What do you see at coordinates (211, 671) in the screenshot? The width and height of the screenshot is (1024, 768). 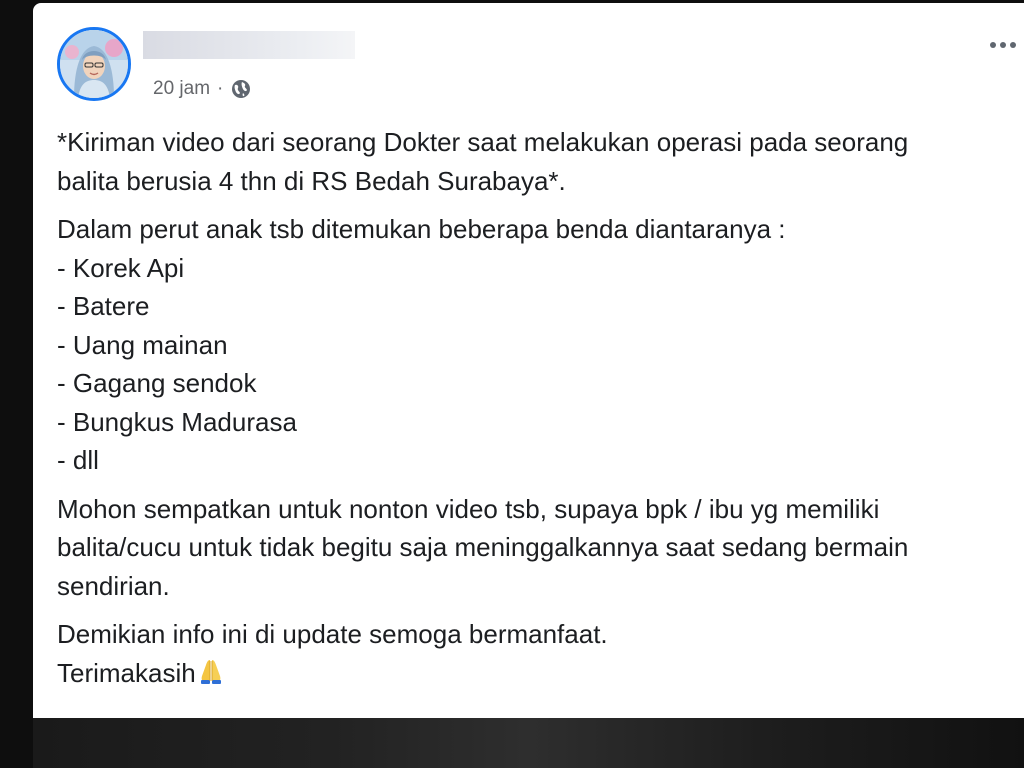 I see `folded-hands-icon` at bounding box center [211, 671].